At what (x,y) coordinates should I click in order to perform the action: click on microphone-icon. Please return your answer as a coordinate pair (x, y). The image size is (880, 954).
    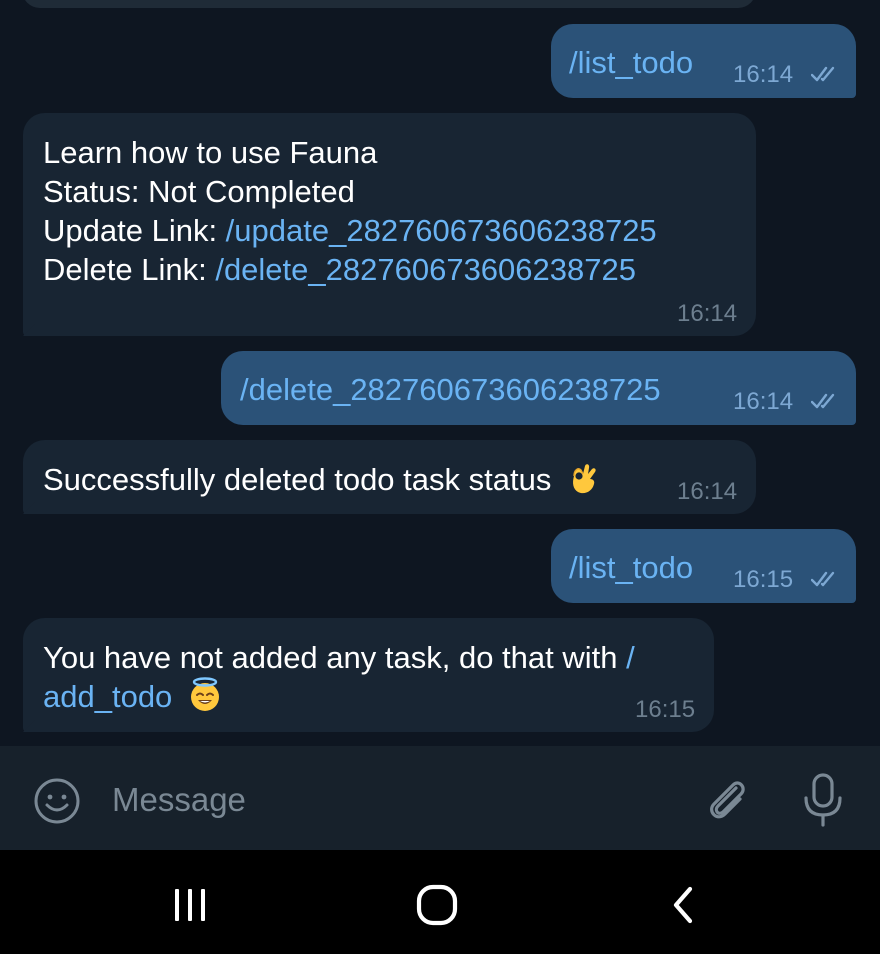
    Looking at the image, I should click on (823, 800).